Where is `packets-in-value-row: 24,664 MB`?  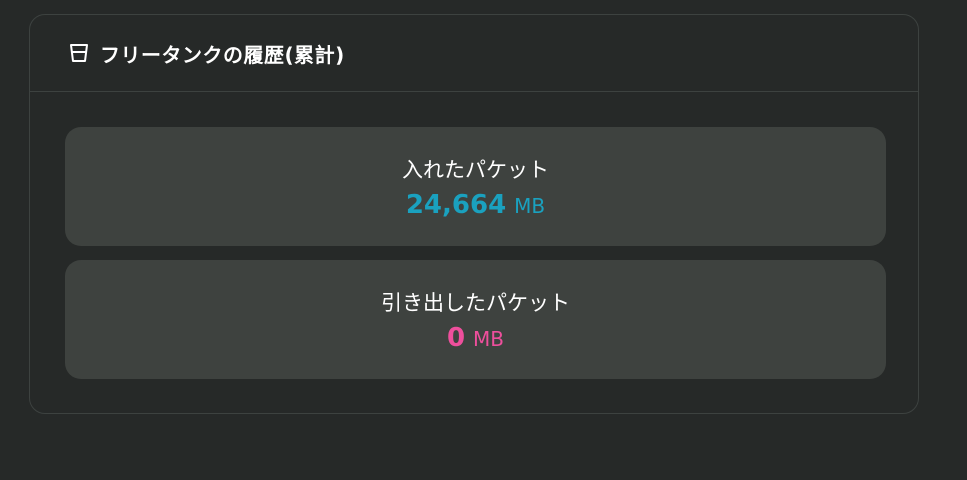 packets-in-value-row: 24,664 MB is located at coordinates (475, 205).